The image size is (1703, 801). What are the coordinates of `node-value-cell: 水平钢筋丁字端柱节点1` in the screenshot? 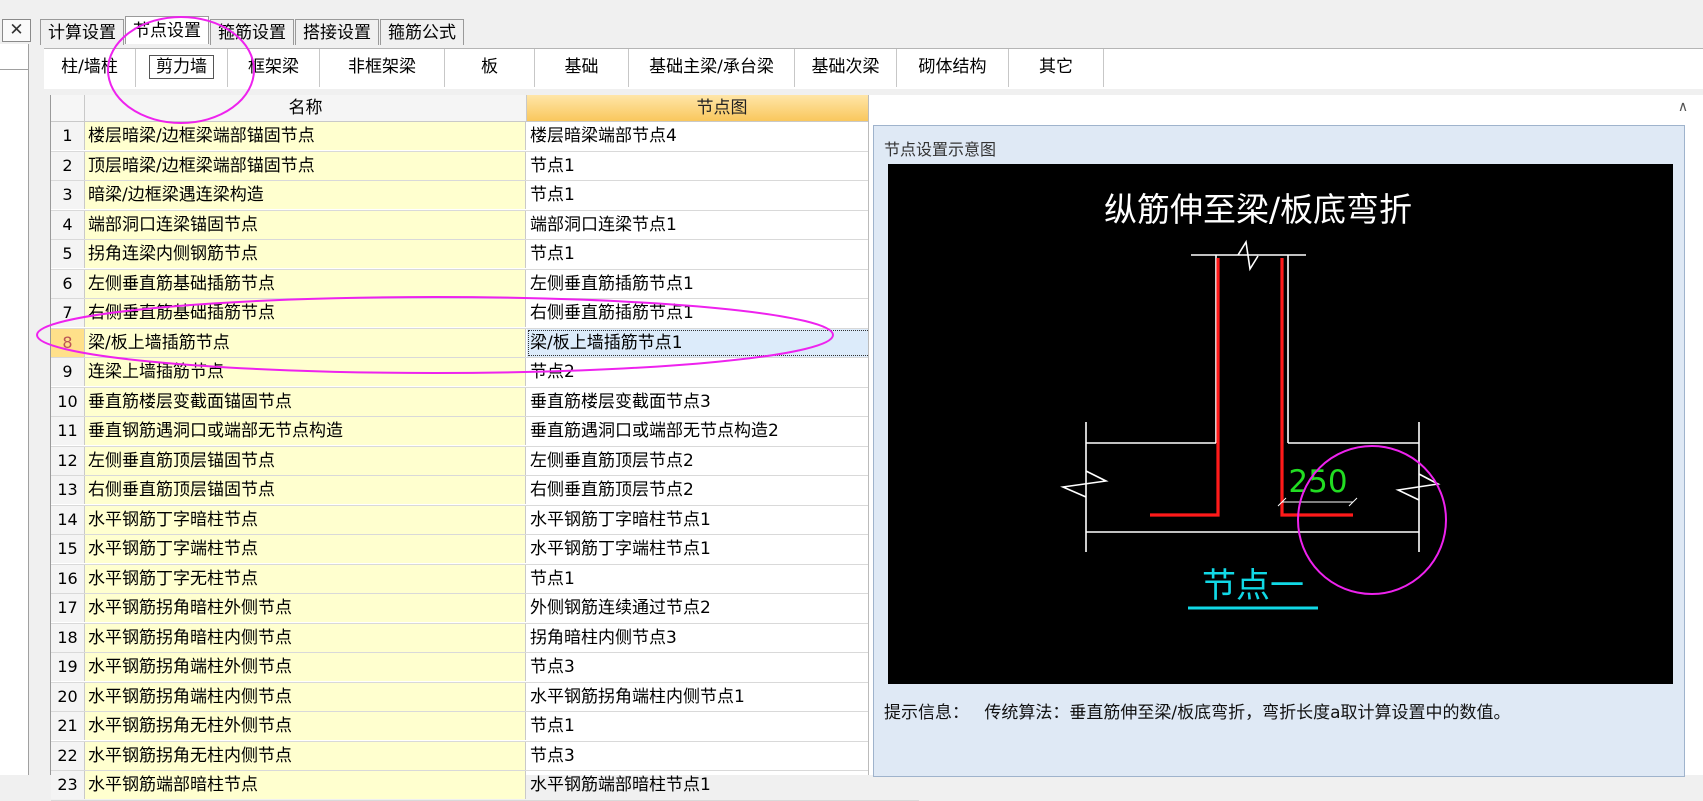 It's located at (722, 549).